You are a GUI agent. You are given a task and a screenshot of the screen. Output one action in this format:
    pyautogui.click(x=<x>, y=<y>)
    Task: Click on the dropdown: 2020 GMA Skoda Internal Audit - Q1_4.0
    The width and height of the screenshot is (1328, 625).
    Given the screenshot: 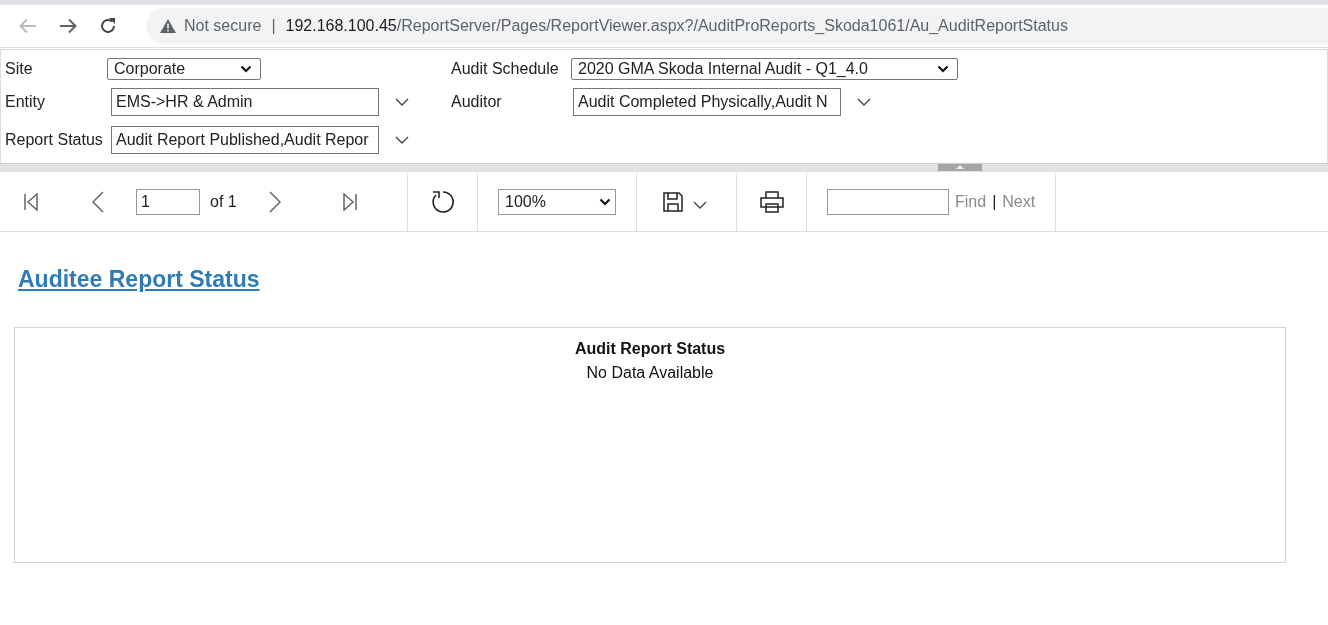 What is the action you would take?
    pyautogui.click(x=764, y=69)
    